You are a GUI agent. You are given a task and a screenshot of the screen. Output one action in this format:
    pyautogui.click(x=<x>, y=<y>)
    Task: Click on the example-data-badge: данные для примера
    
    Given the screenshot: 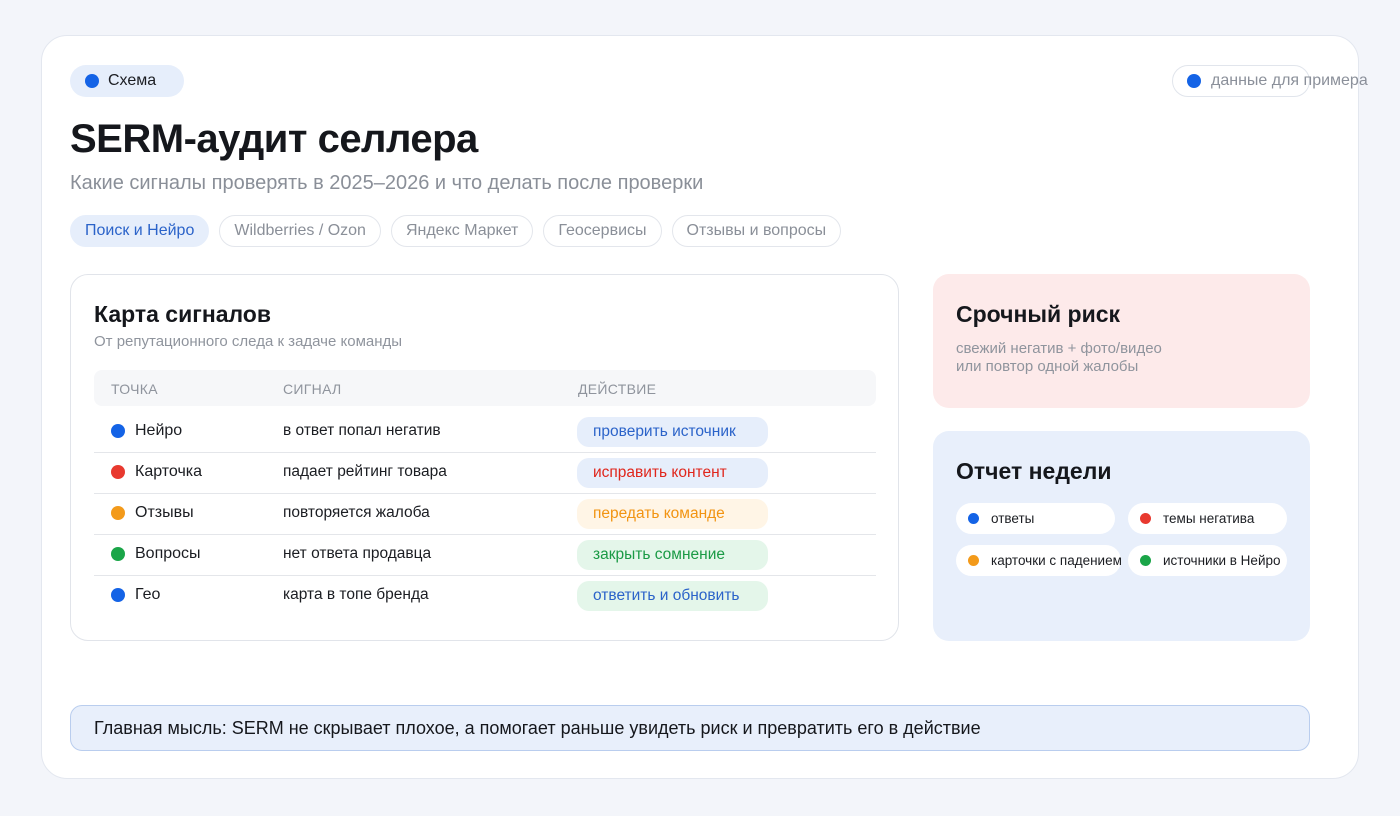 What is the action you would take?
    pyautogui.click(x=1270, y=81)
    